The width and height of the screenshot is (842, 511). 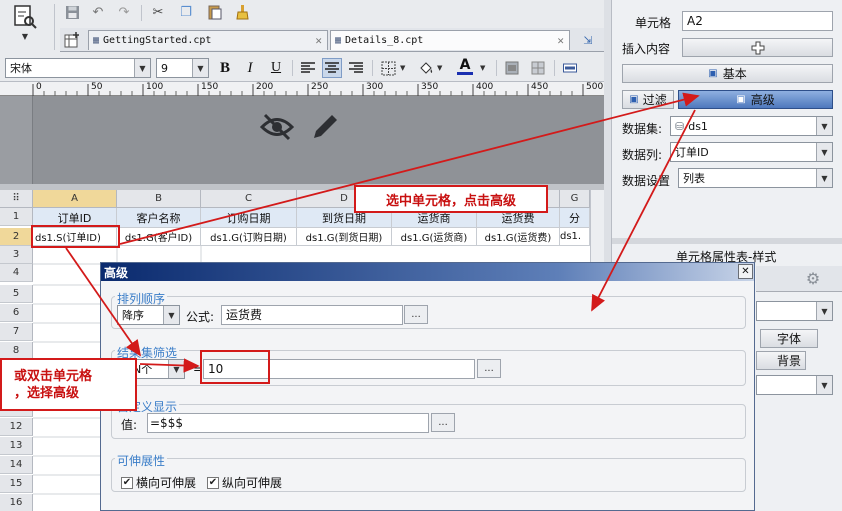 What do you see at coordinates (757, 47) in the screenshot?
I see `insert-content-button` at bounding box center [757, 47].